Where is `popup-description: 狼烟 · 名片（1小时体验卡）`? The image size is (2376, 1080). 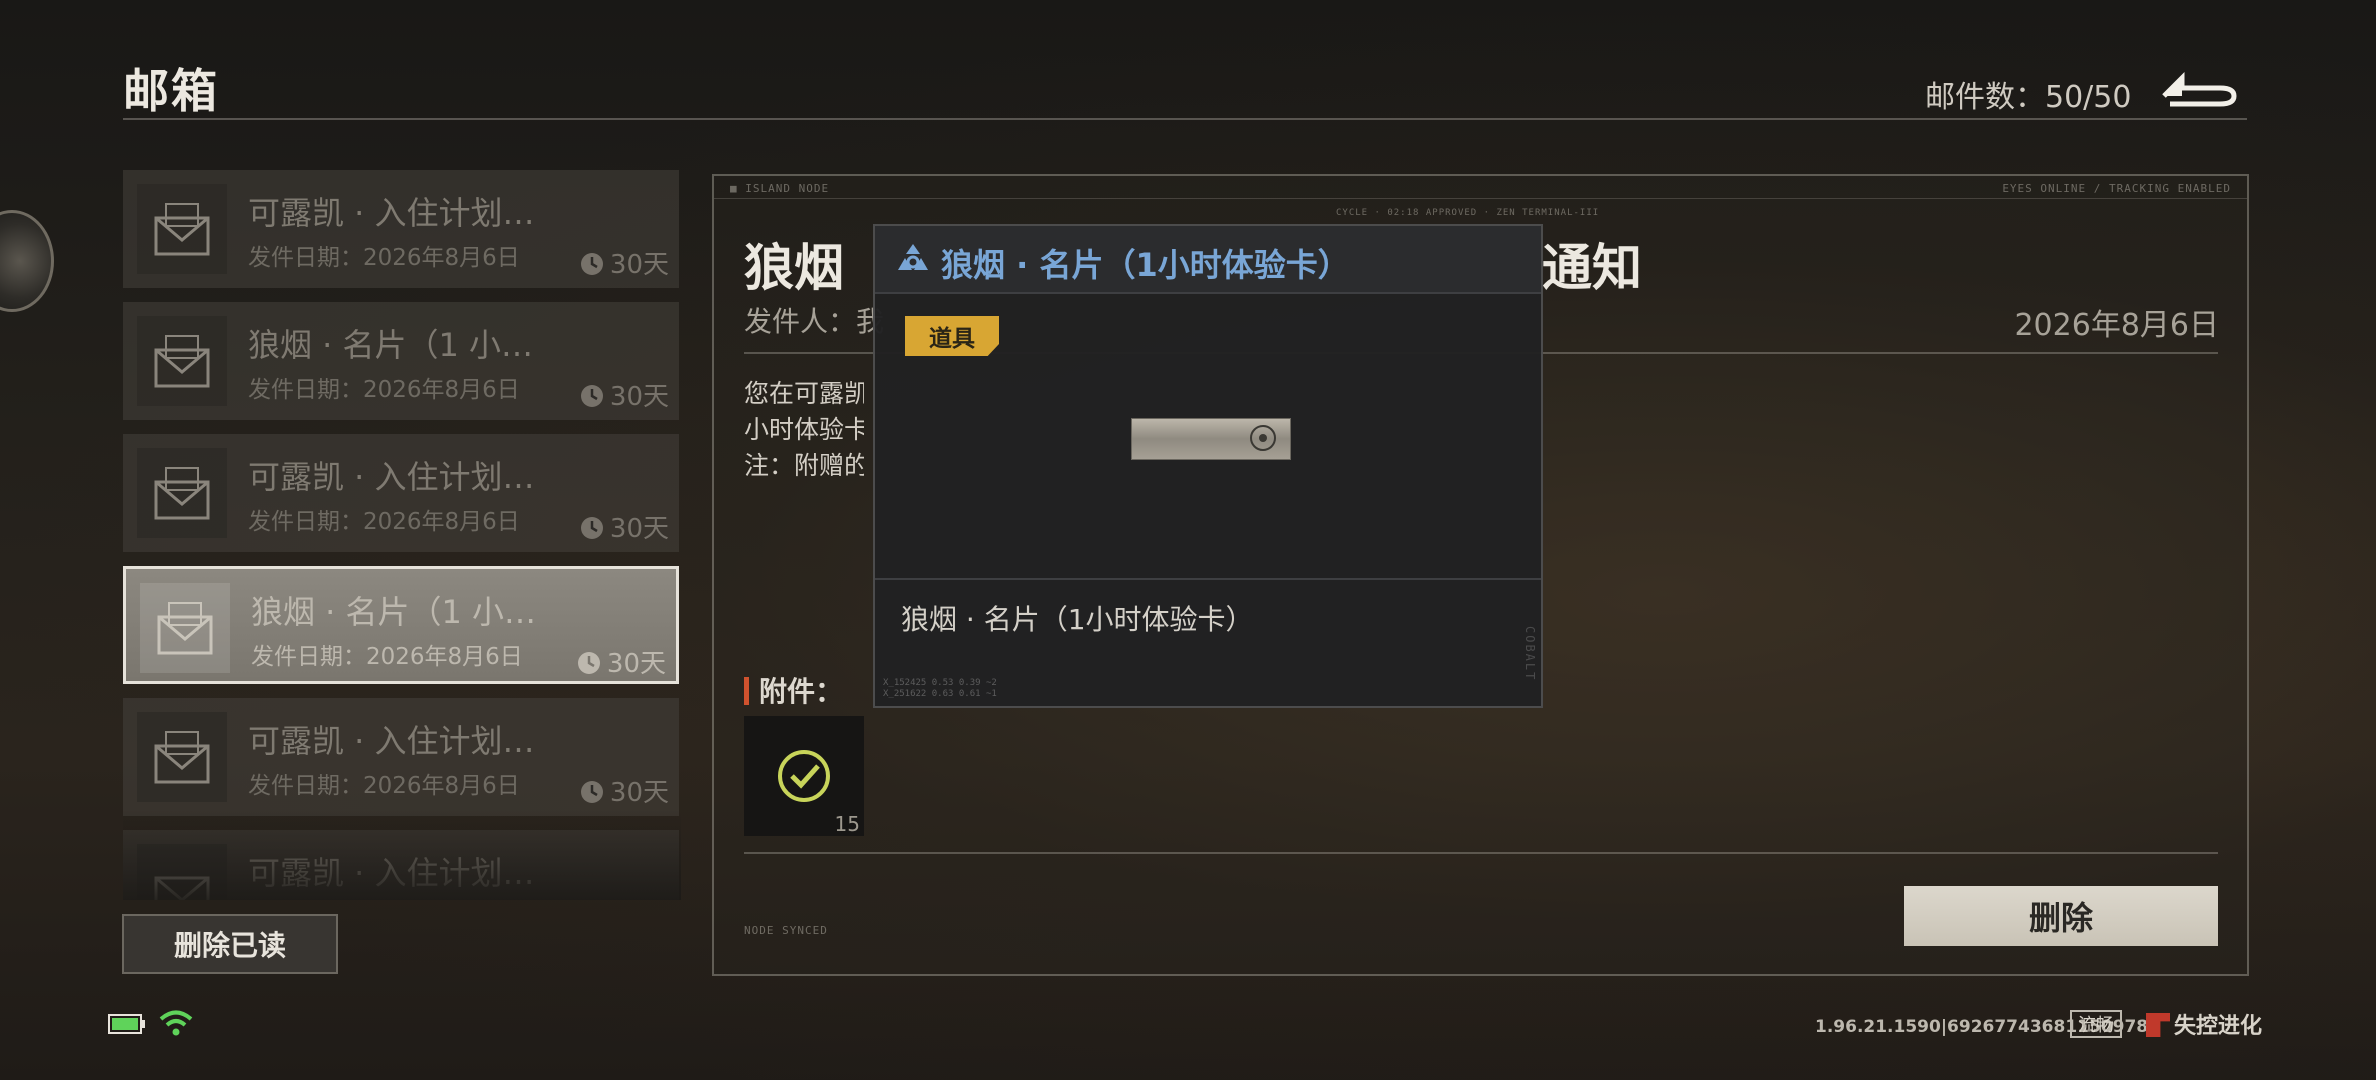
popup-description: 狼烟 · 名片（1小时体验卡） is located at coordinates (1077, 619).